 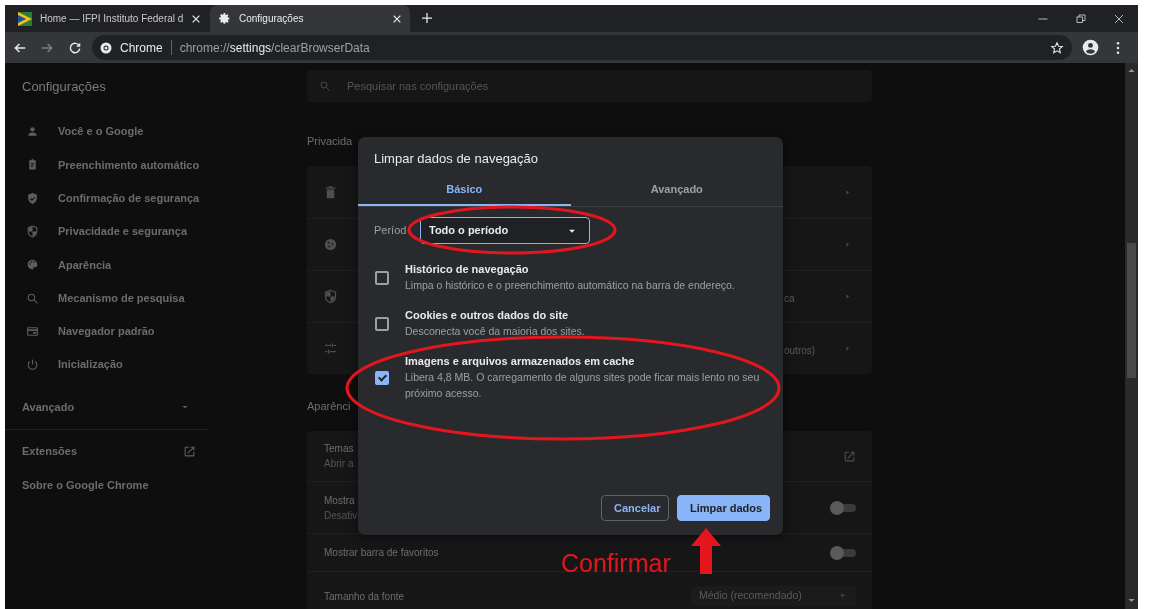 What do you see at coordinates (107, 18) in the screenshot?
I see `browser-tab: Home — IFPI Instituto Federal d` at bounding box center [107, 18].